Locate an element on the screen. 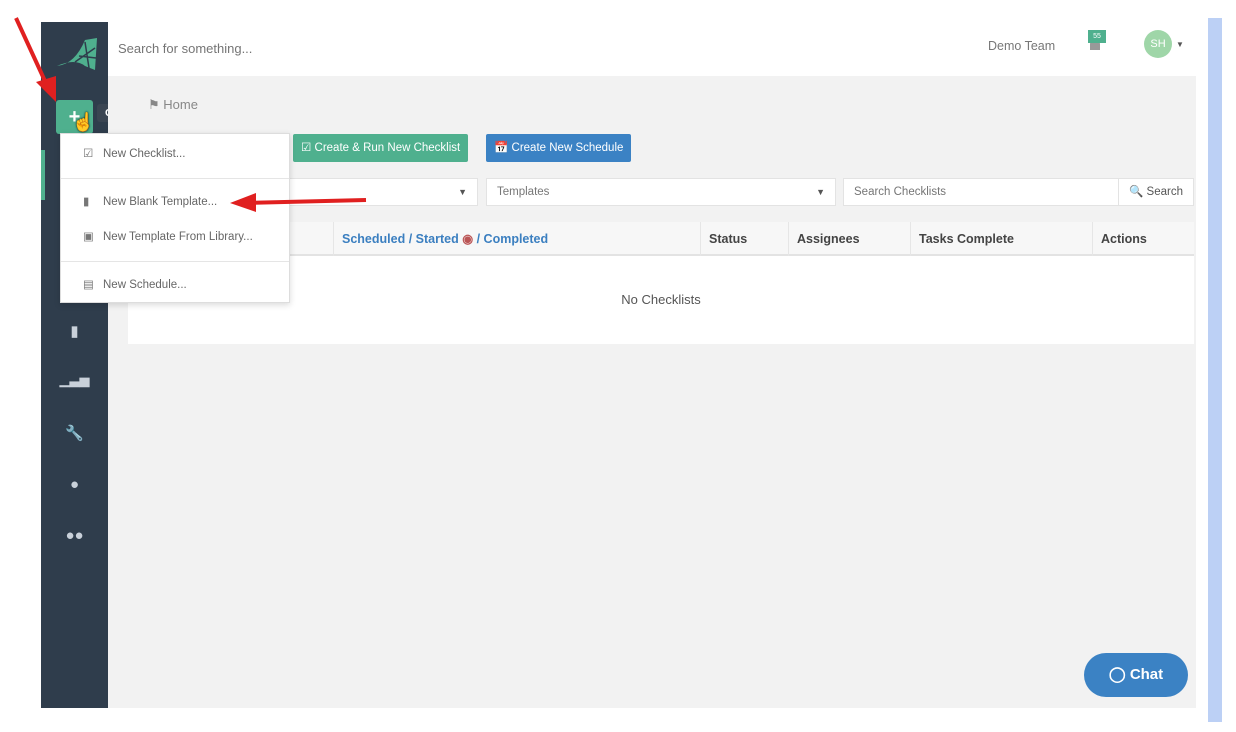 Image resolution: width=1236 pixels, height=732 pixels. active-indicator is located at coordinates (43, 175).